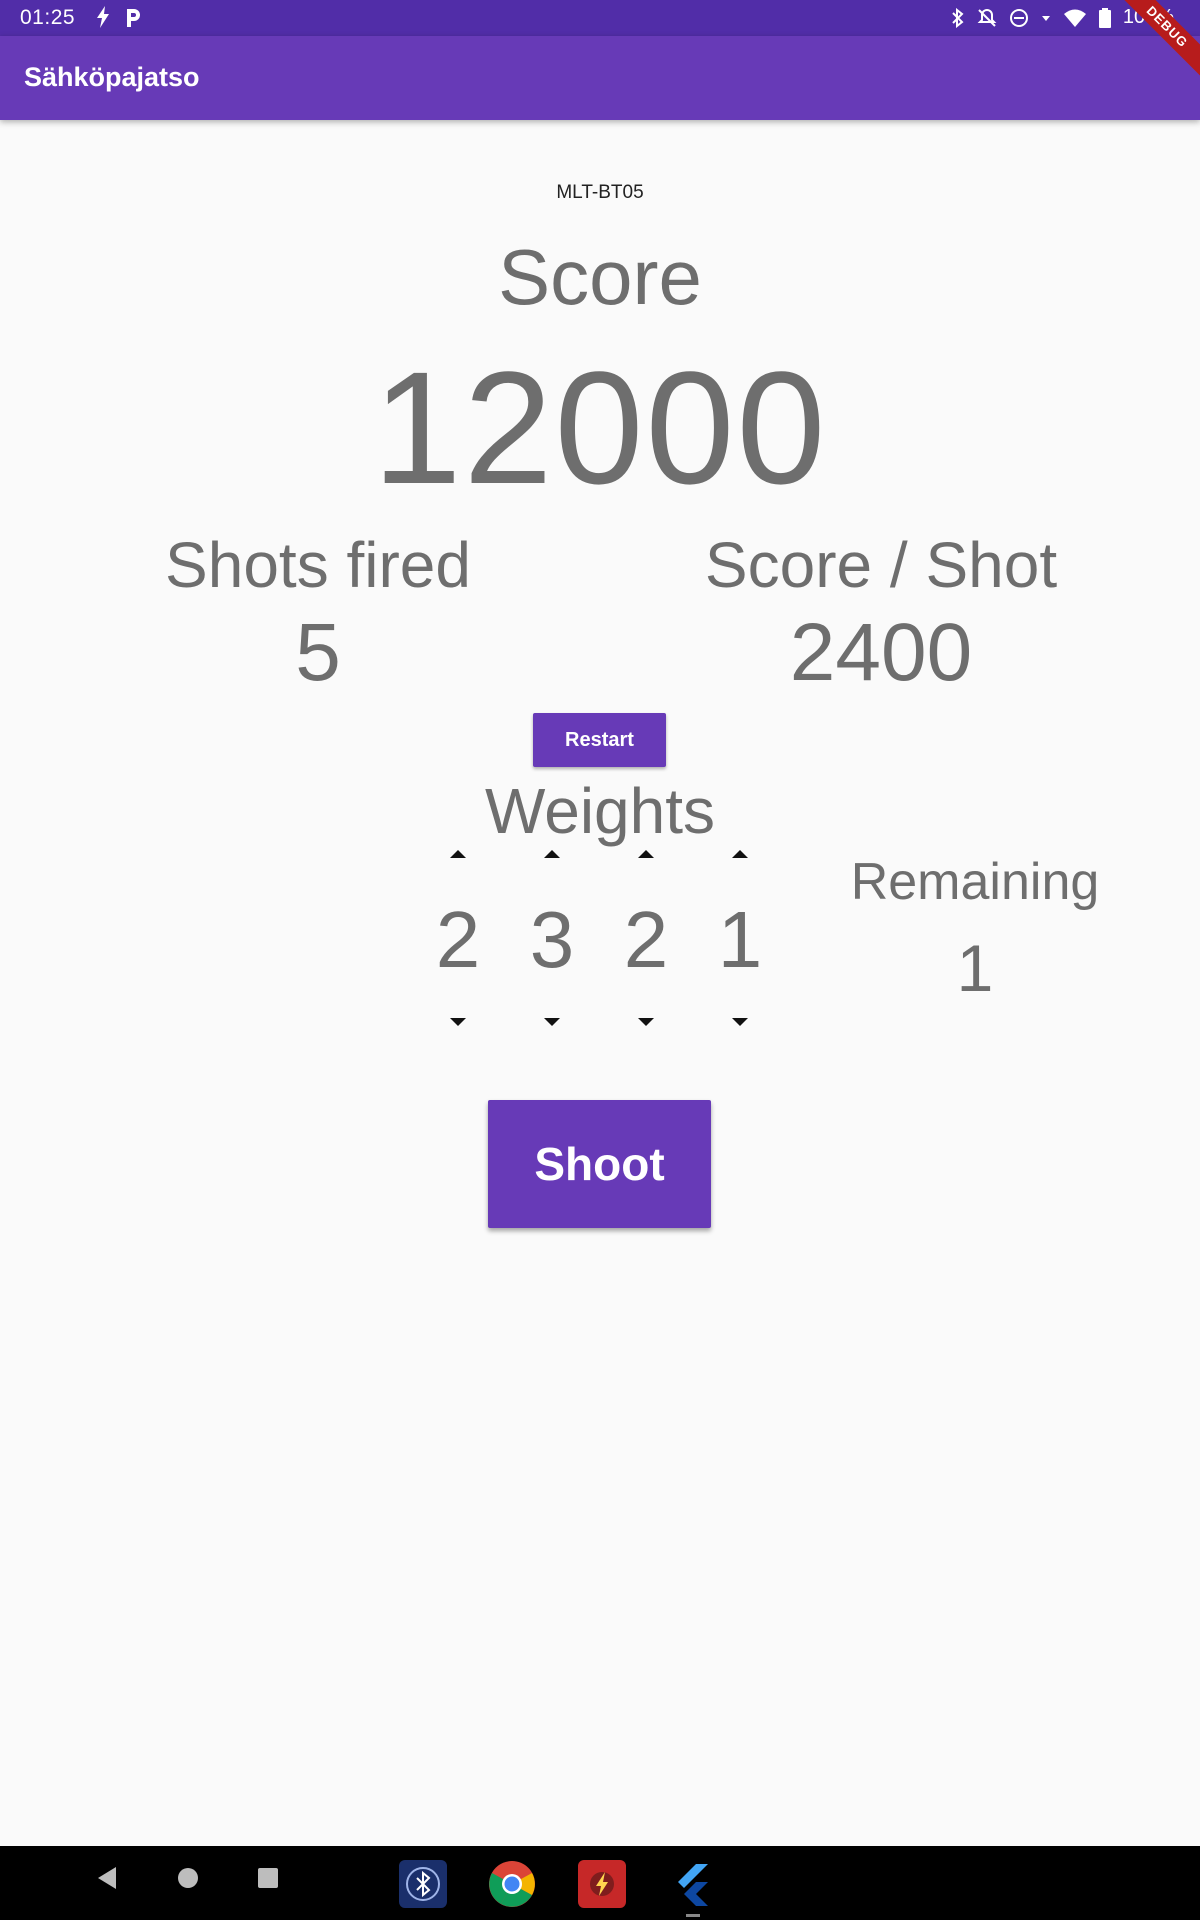 This screenshot has width=1200, height=1920. What do you see at coordinates (881, 652) in the screenshot?
I see `score-per-shot-value: 2400` at bounding box center [881, 652].